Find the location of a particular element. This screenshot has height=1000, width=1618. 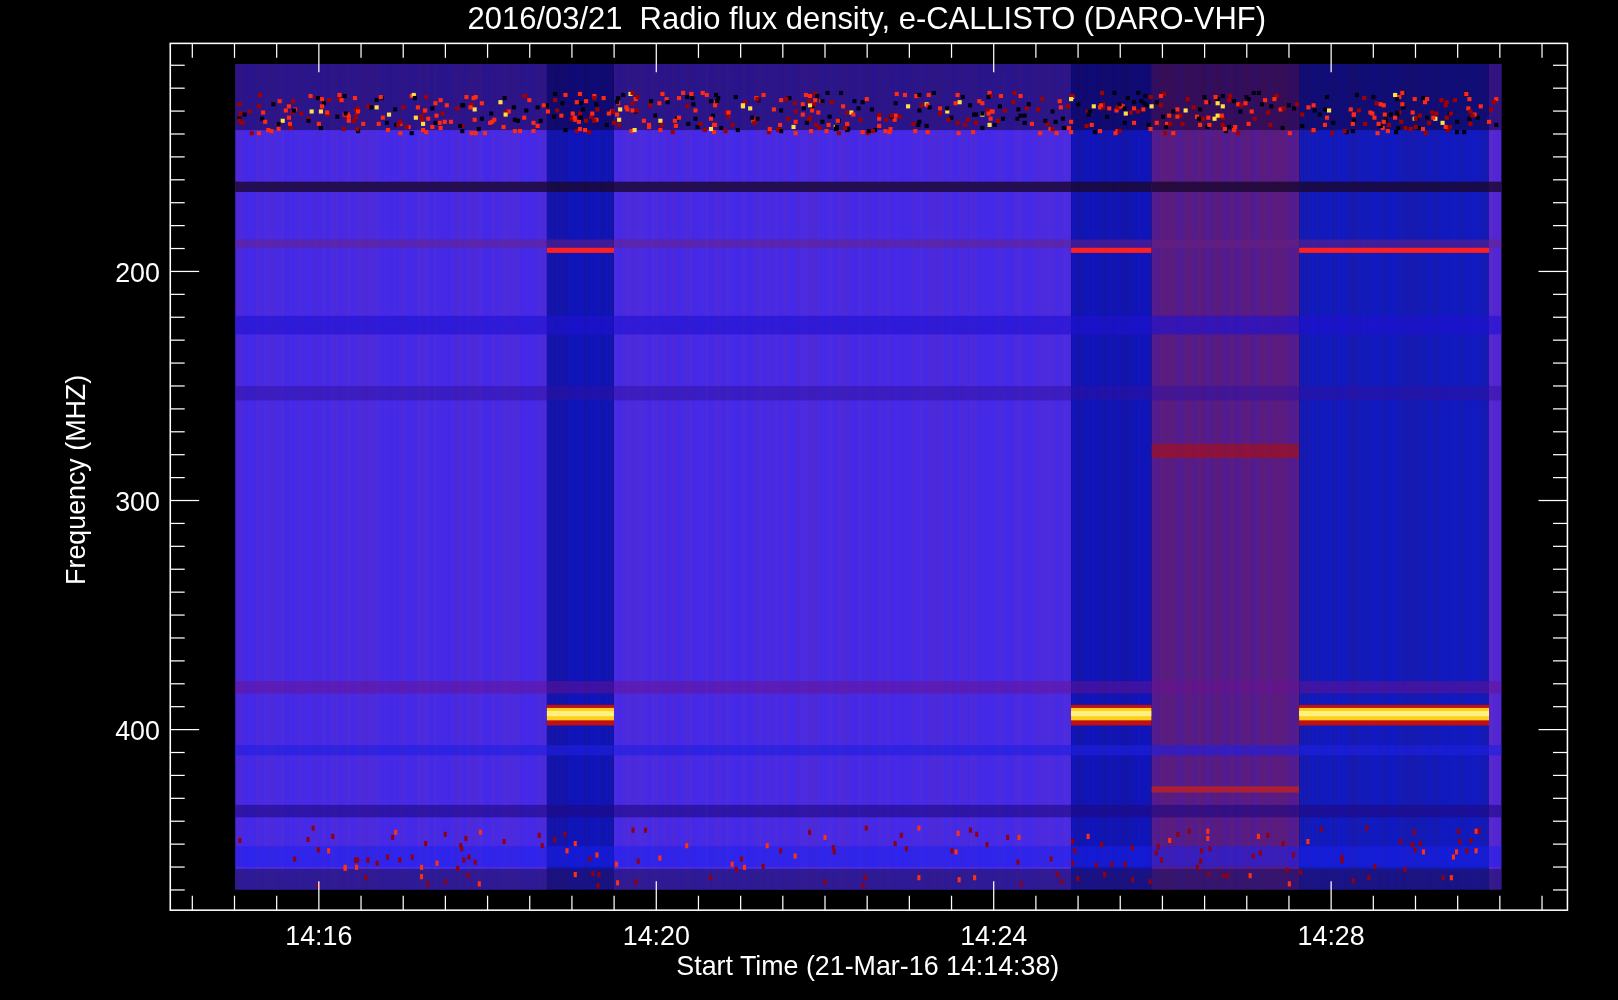

tick-label: 14:20 is located at coordinates (656, 936).